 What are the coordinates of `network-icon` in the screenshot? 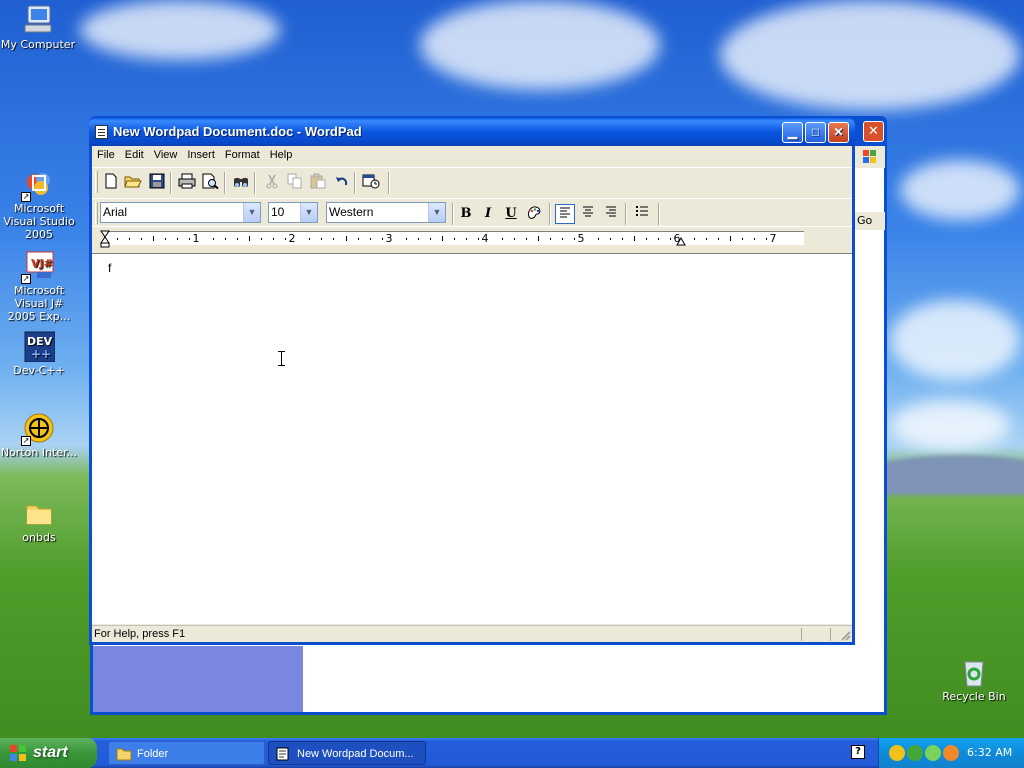 It's located at (897, 753).